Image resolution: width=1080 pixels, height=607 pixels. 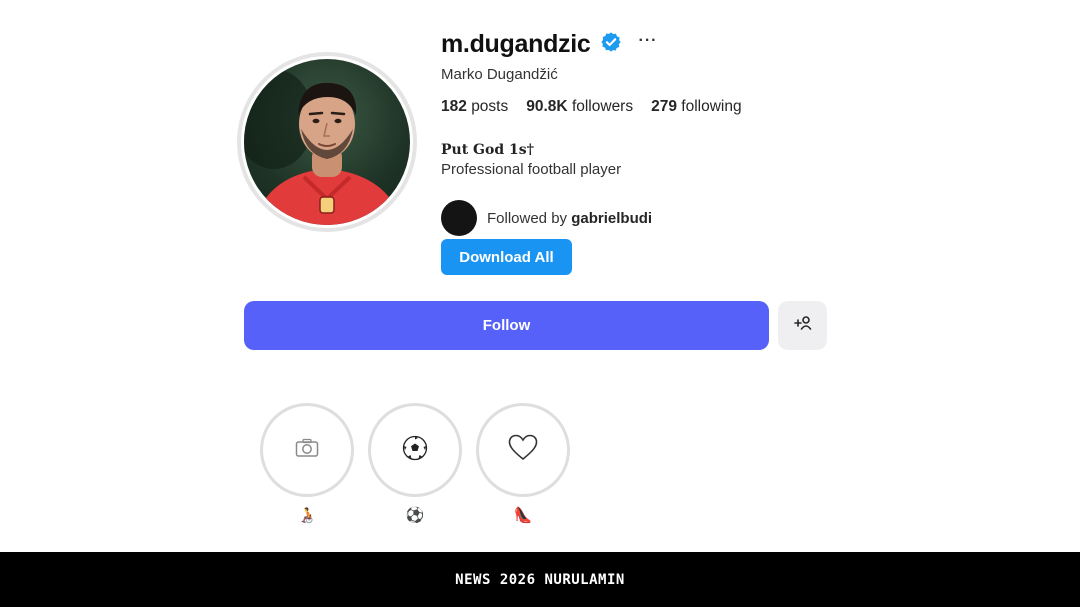 I want to click on profile-stats: 182 posts 90.8K followers 279 following, so click(x=591, y=107).